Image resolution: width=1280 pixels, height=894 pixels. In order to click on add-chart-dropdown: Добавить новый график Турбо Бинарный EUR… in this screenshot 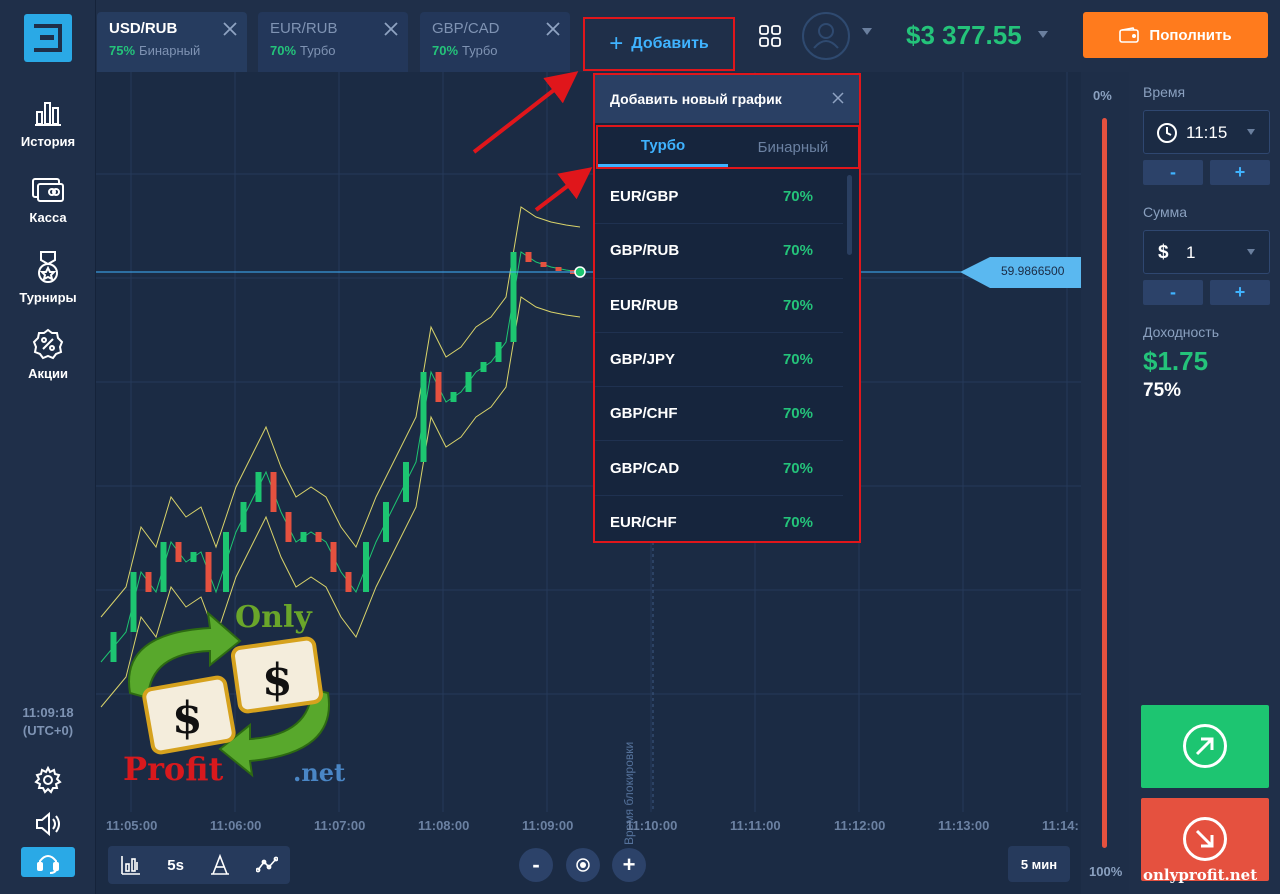, I will do `click(727, 308)`.